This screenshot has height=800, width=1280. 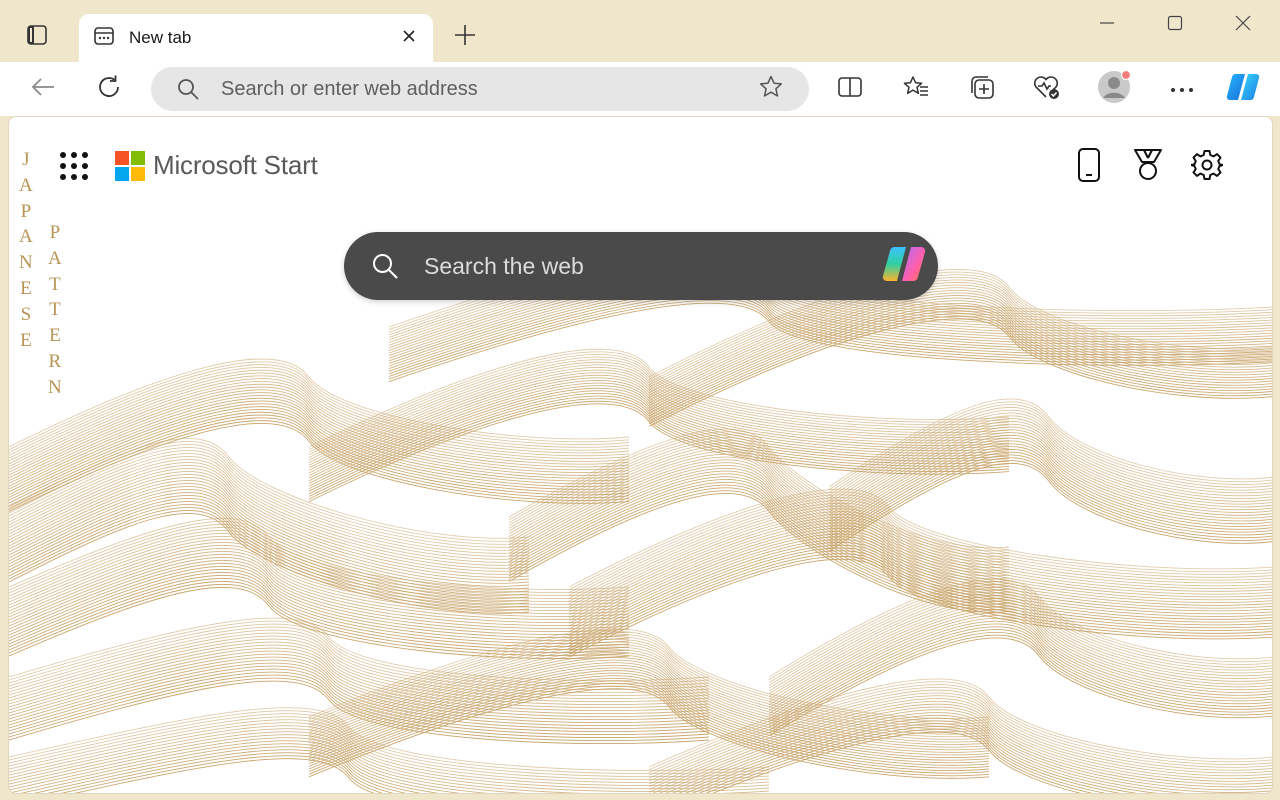 What do you see at coordinates (235, 165) in the screenshot?
I see `brand-title: Microsoft Start` at bounding box center [235, 165].